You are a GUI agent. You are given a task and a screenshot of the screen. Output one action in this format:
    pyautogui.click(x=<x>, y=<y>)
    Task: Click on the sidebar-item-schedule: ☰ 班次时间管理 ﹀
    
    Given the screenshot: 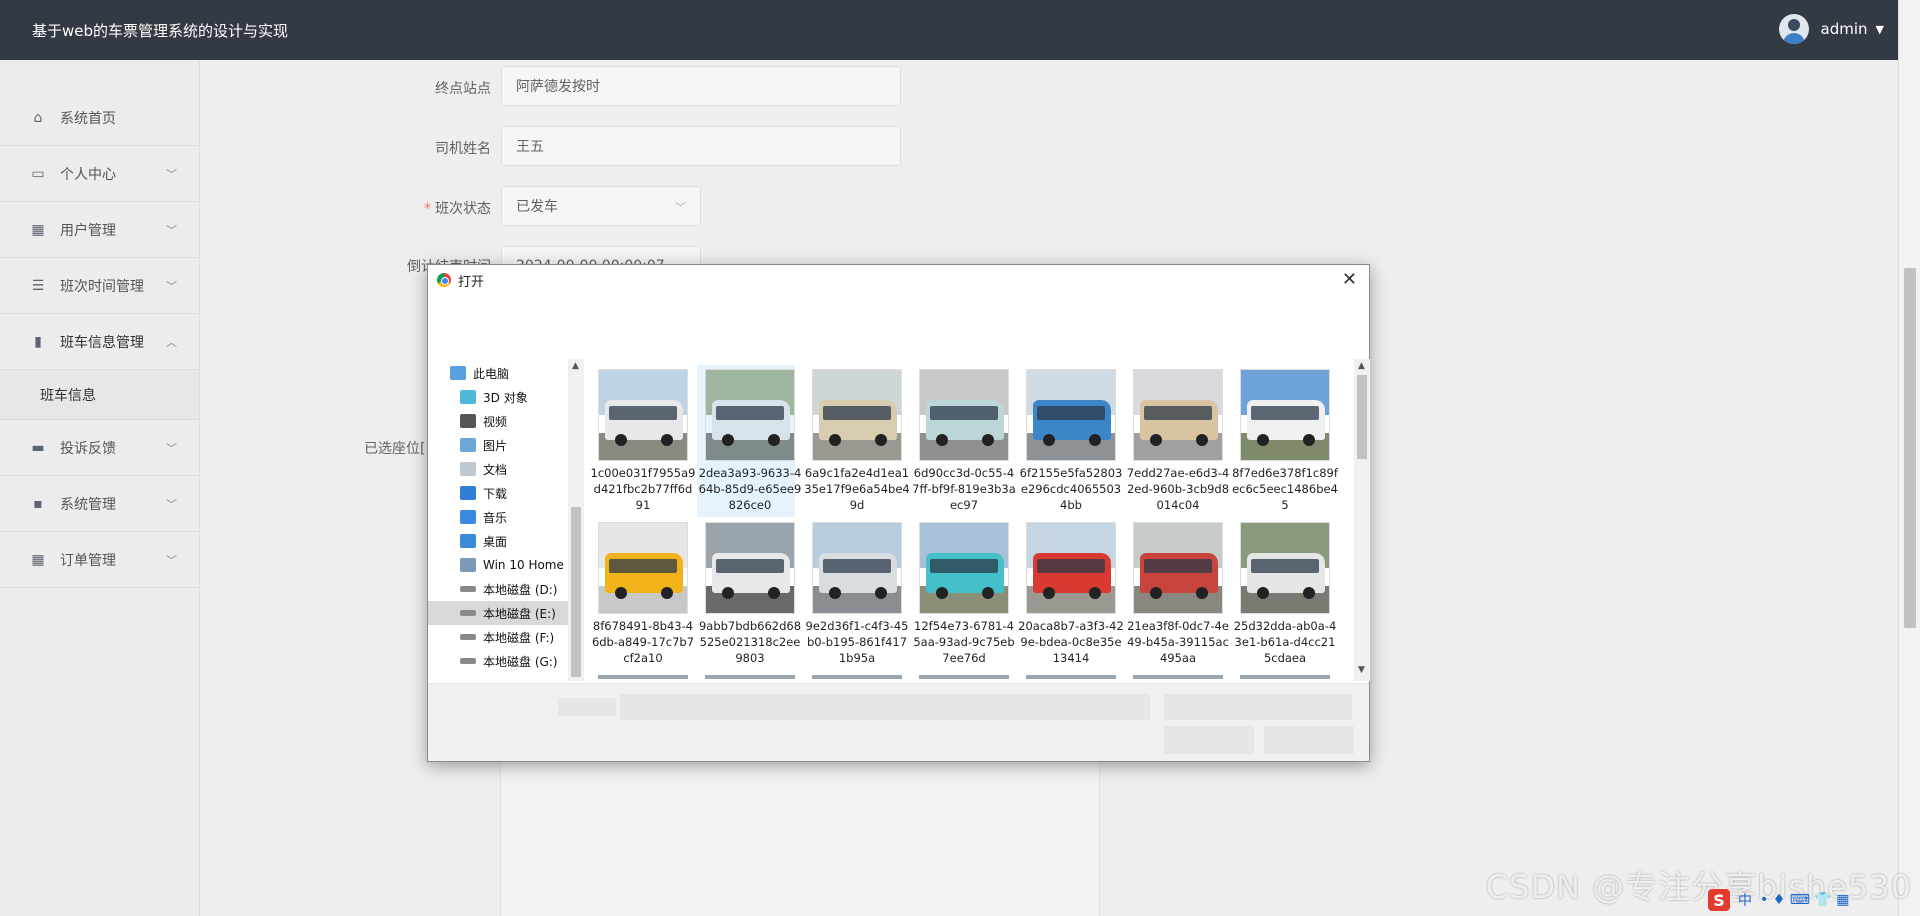 What is the action you would take?
    pyautogui.click(x=99, y=286)
    